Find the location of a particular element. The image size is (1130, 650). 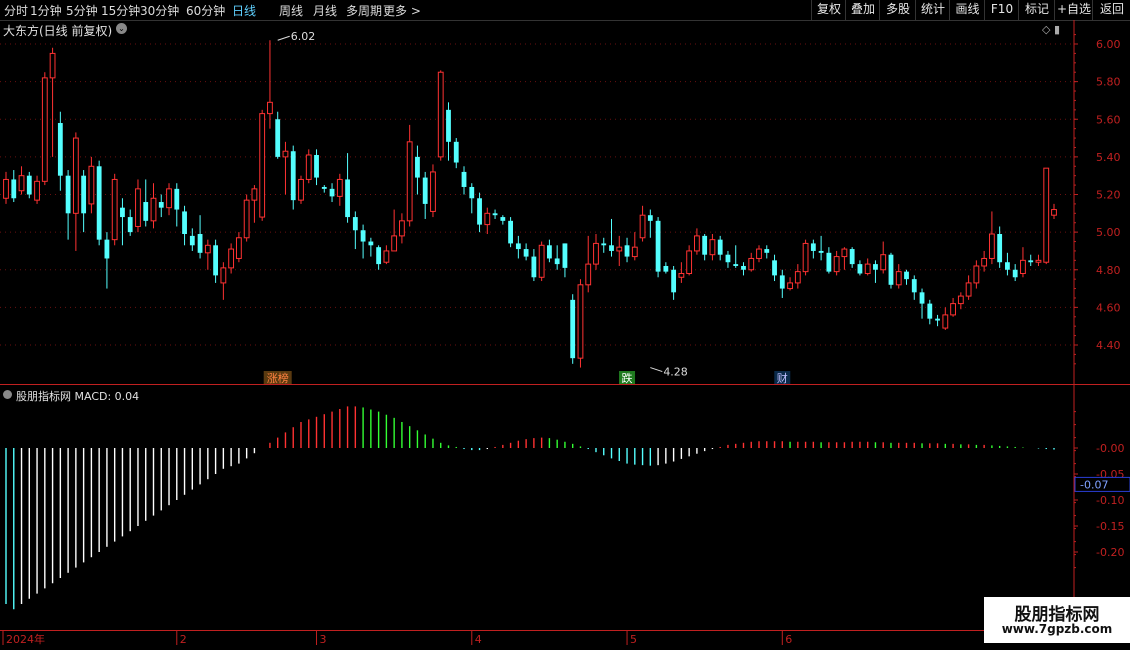

time-label: 2024年 is located at coordinates (25, 639).